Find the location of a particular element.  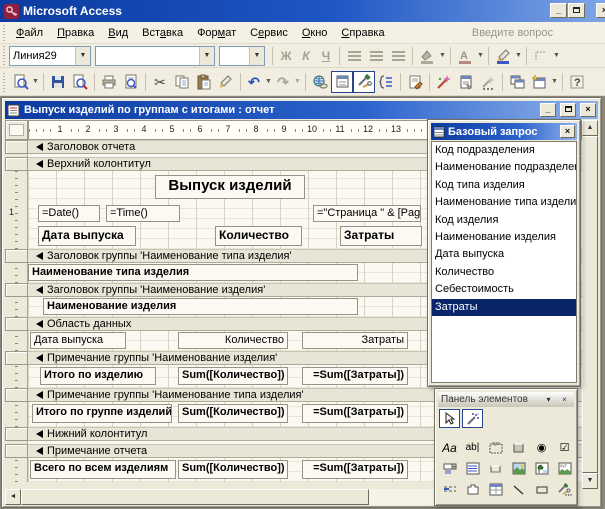

italic-button: К is located at coordinates (306, 56).